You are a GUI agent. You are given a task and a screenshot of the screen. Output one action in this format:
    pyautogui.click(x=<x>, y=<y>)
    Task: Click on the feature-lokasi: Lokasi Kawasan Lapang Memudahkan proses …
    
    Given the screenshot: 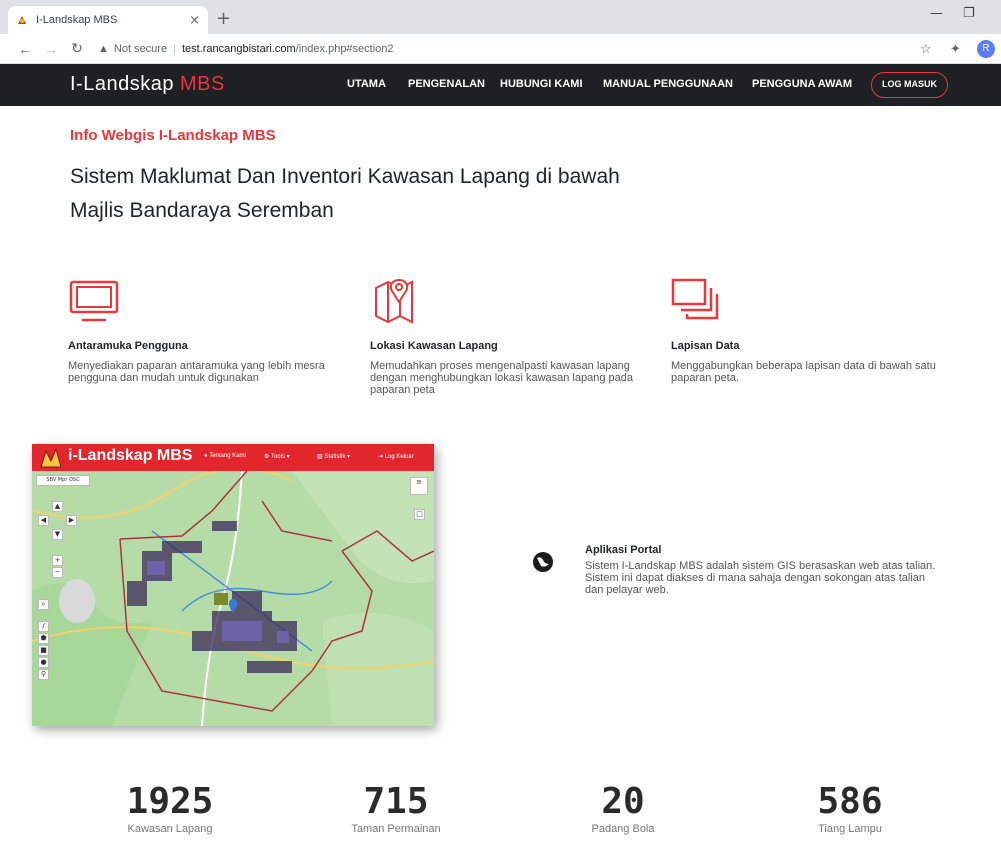 What is the action you would take?
    pyautogui.click(x=505, y=337)
    